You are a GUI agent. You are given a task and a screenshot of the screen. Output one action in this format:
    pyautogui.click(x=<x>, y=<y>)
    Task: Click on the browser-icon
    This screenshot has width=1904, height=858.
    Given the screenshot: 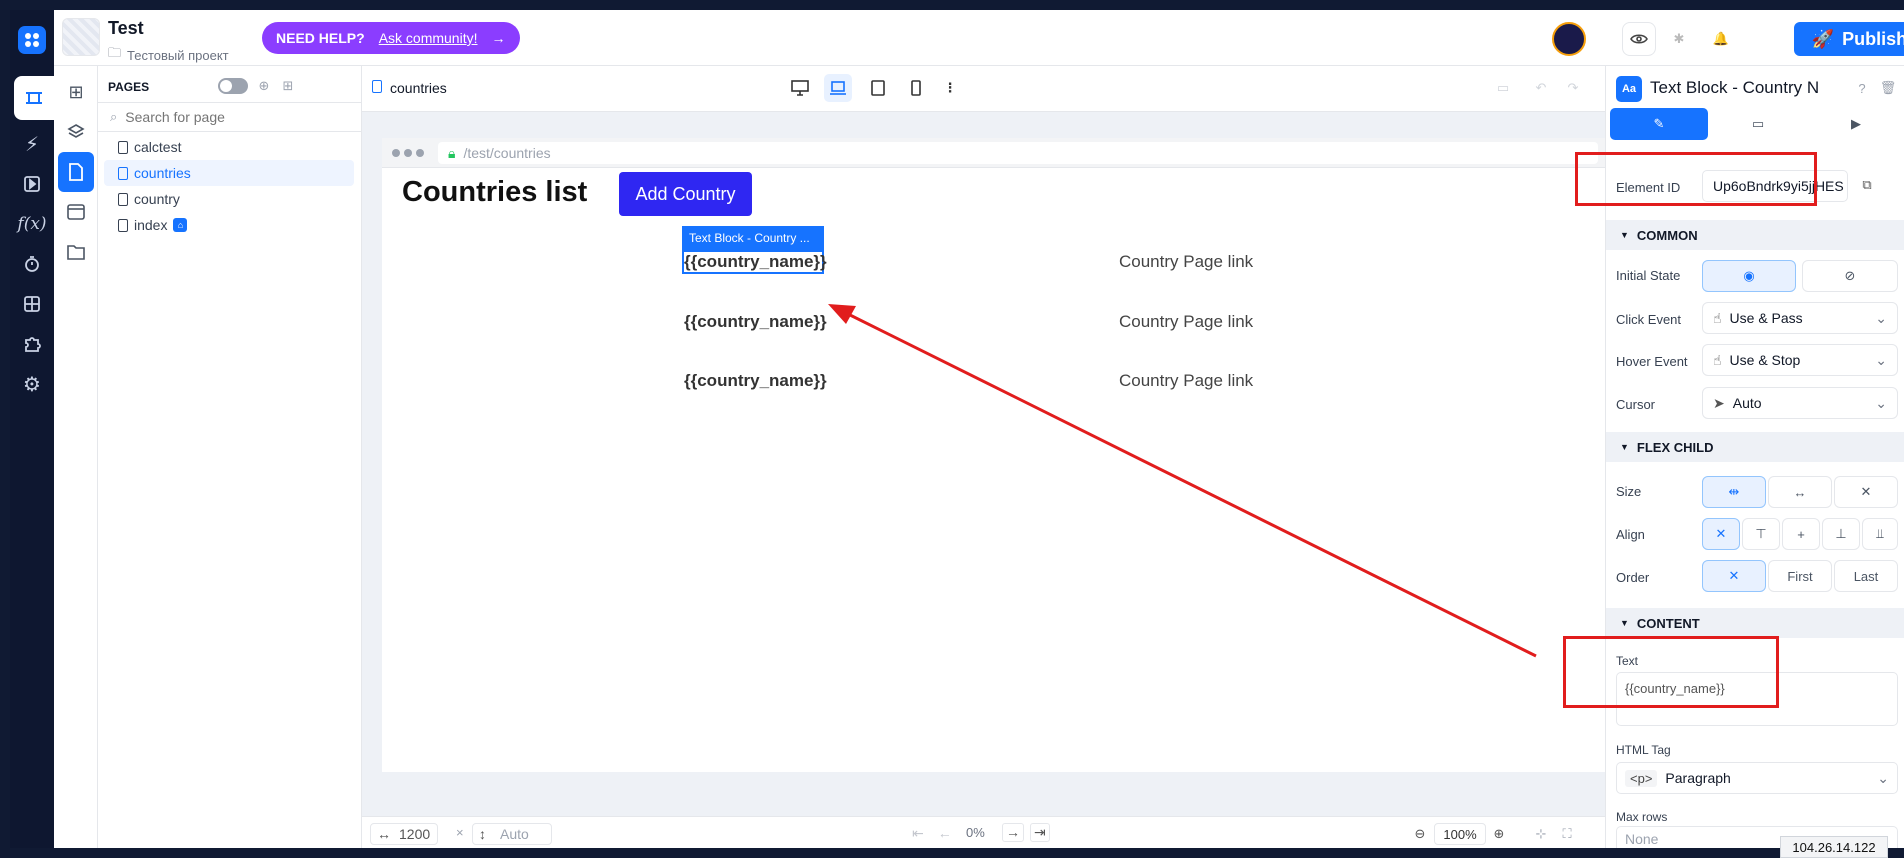 What is the action you would take?
    pyautogui.click(x=76, y=212)
    